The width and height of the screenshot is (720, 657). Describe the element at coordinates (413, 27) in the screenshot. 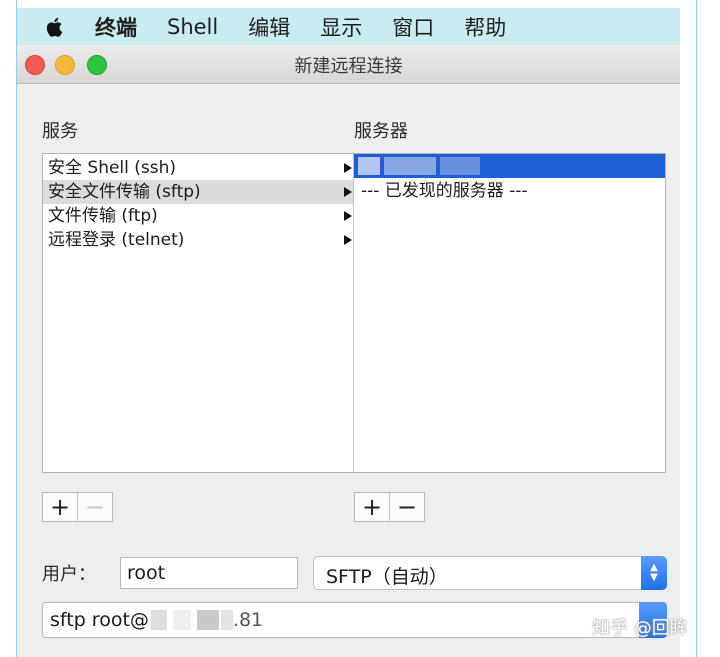

I see `menu-window: 窗口` at that location.